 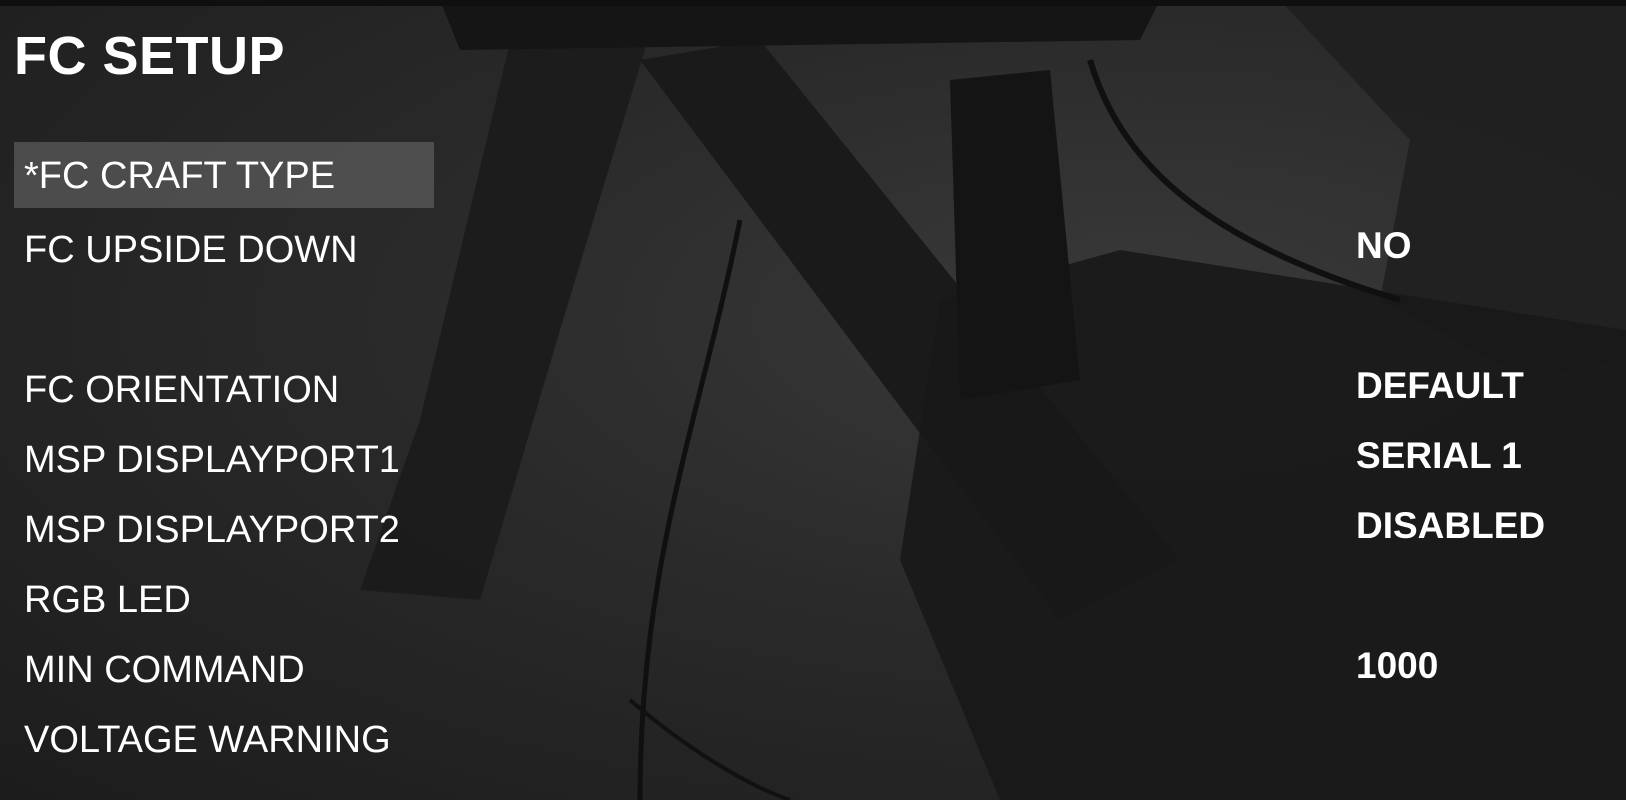 What do you see at coordinates (804, 389) in the screenshot?
I see `menu-item-fc-orientation: FC ORIENTATION DEFAULT` at bounding box center [804, 389].